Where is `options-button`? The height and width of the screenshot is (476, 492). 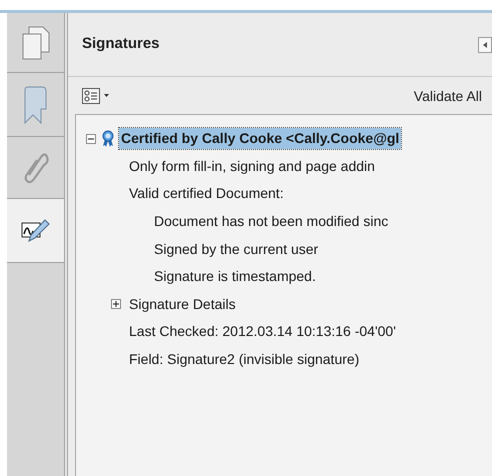 options-button is located at coordinates (96, 96).